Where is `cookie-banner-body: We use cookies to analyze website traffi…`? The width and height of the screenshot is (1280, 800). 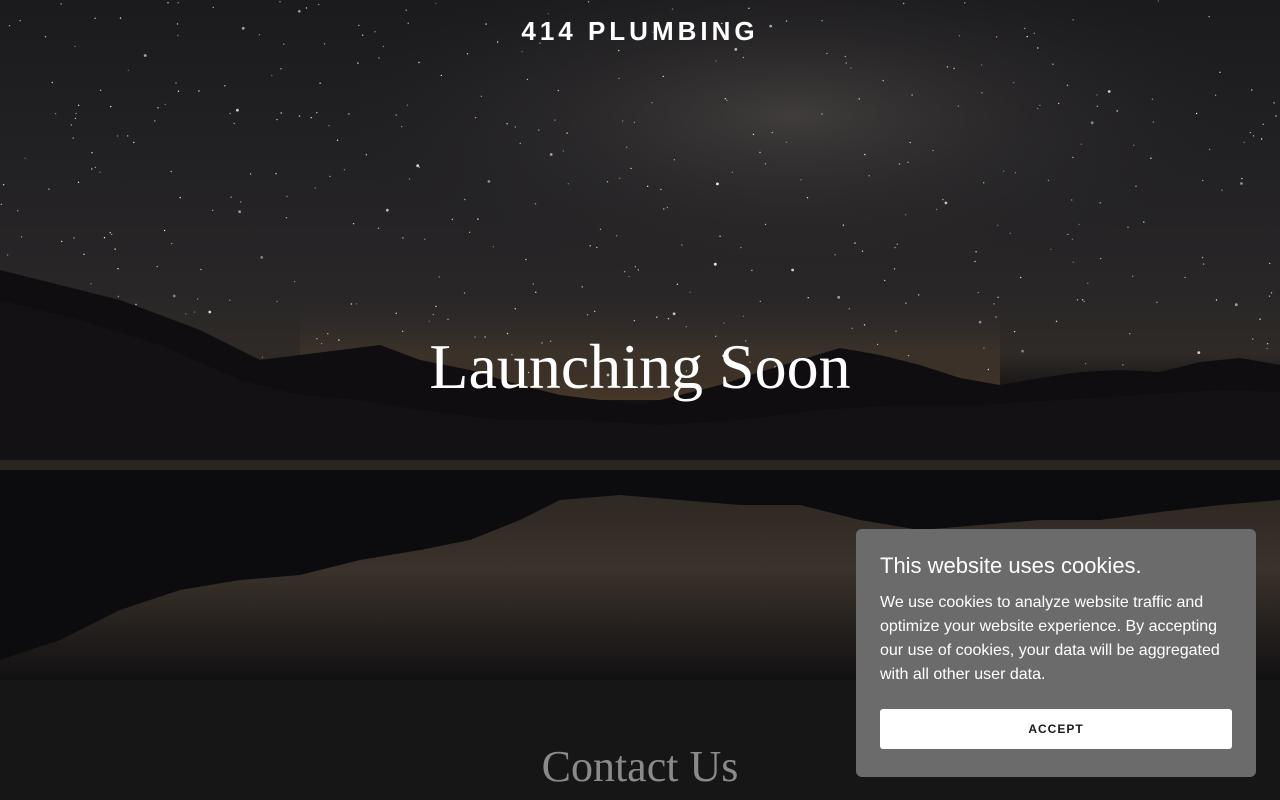 cookie-banner-body: We use cookies to analyze website traffi… is located at coordinates (1050, 638).